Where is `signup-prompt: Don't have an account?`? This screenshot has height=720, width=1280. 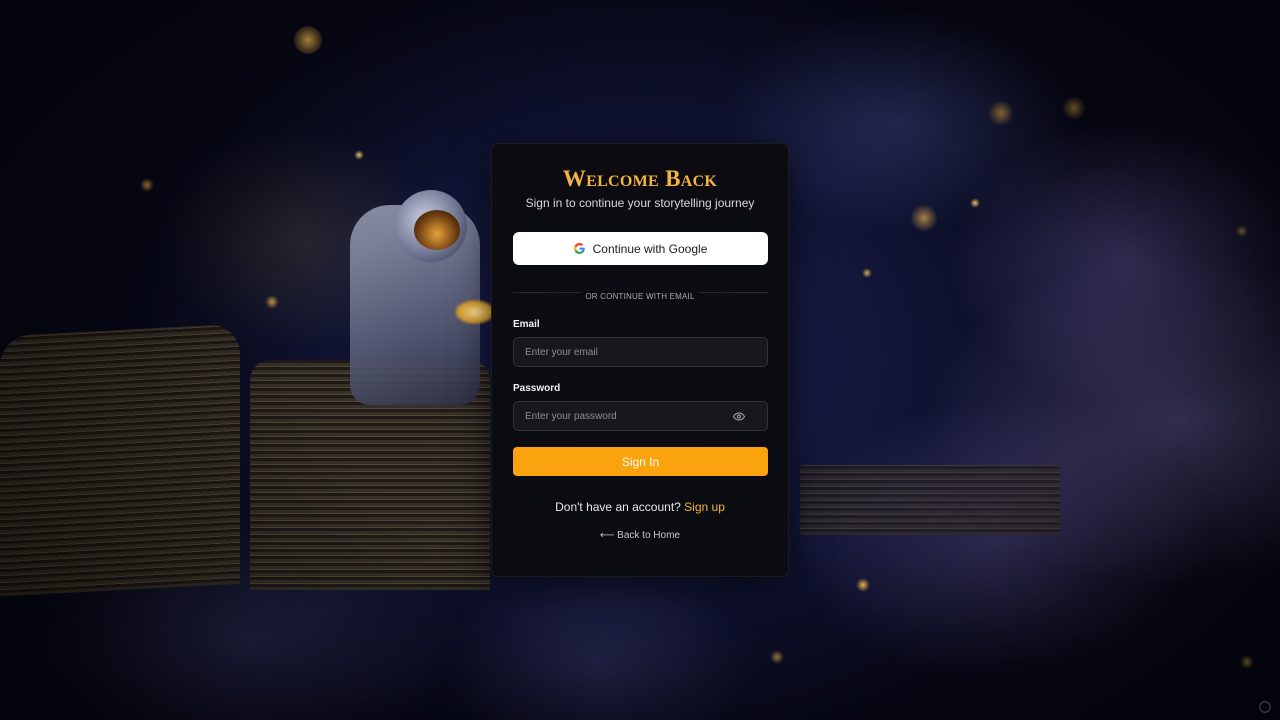 signup-prompt: Don't have an account? is located at coordinates (618, 507).